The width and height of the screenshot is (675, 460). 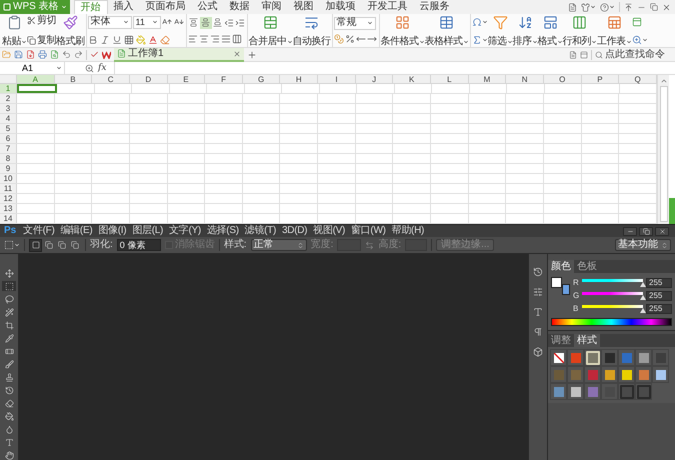 What do you see at coordinates (294, 231) in the screenshot?
I see `menu-item: 3D(D)` at bounding box center [294, 231].